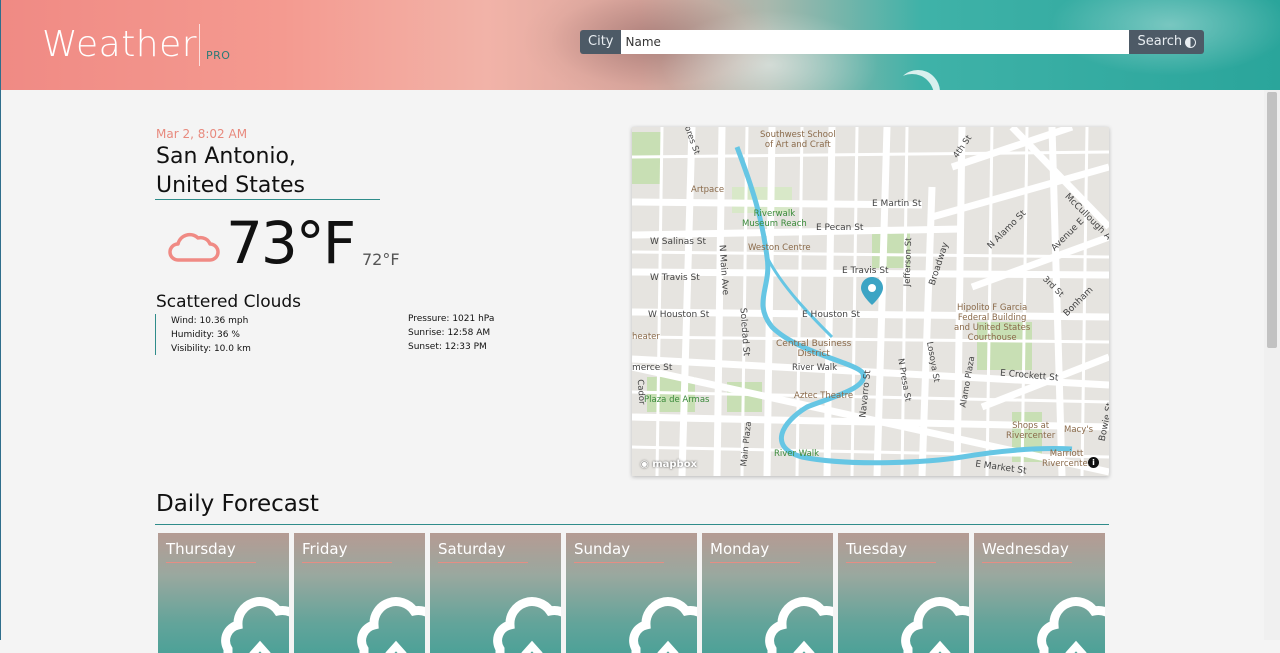 The width and height of the screenshot is (1280, 653). What do you see at coordinates (679, 315) in the screenshot?
I see `map-label: W Houston St` at bounding box center [679, 315].